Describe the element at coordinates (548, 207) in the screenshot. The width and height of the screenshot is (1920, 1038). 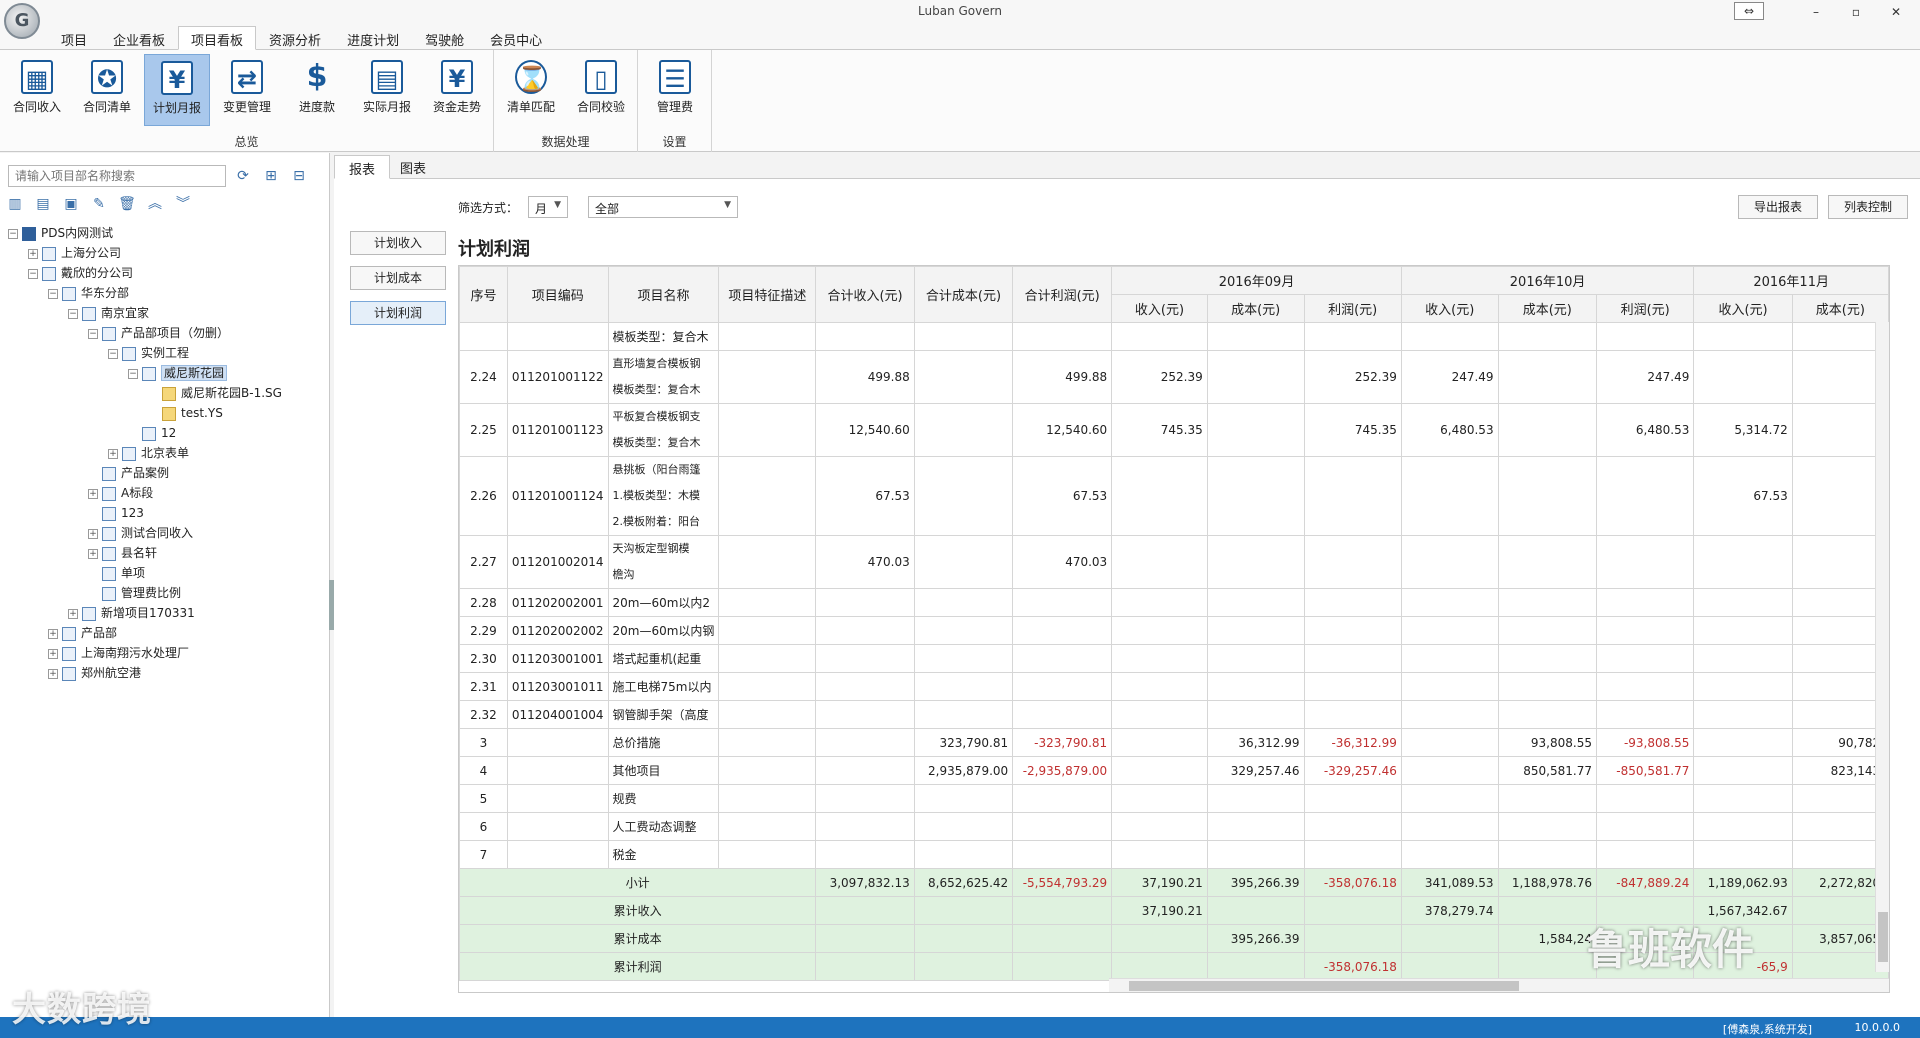
I see `period-select: 月 ▼` at that location.